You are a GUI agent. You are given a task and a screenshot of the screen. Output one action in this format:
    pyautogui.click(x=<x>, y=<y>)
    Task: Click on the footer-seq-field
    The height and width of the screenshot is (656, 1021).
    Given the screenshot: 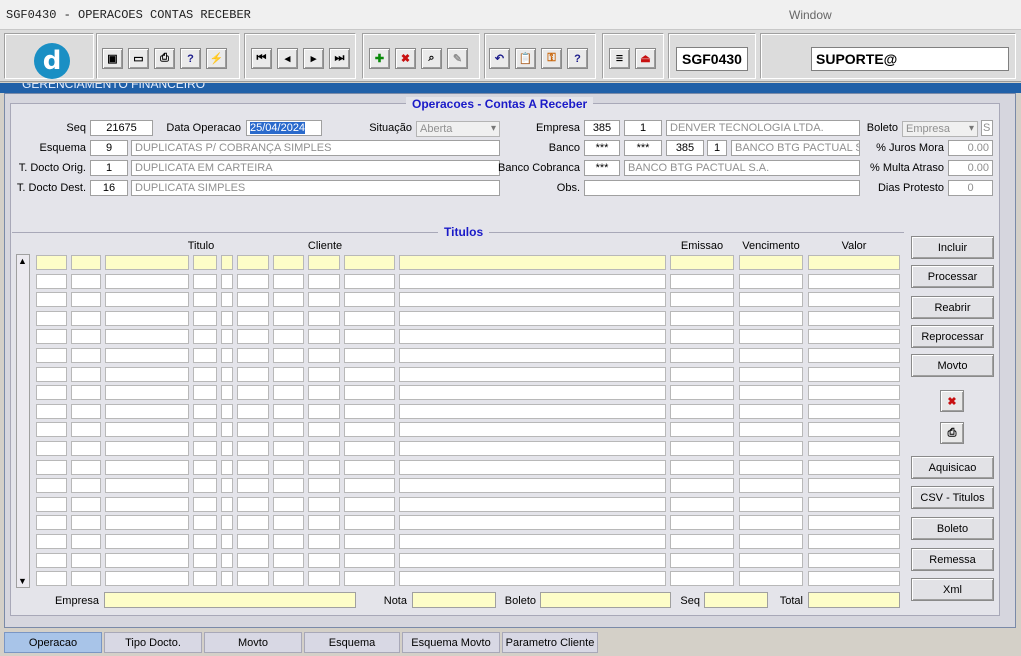 What is the action you would take?
    pyautogui.click(x=736, y=600)
    